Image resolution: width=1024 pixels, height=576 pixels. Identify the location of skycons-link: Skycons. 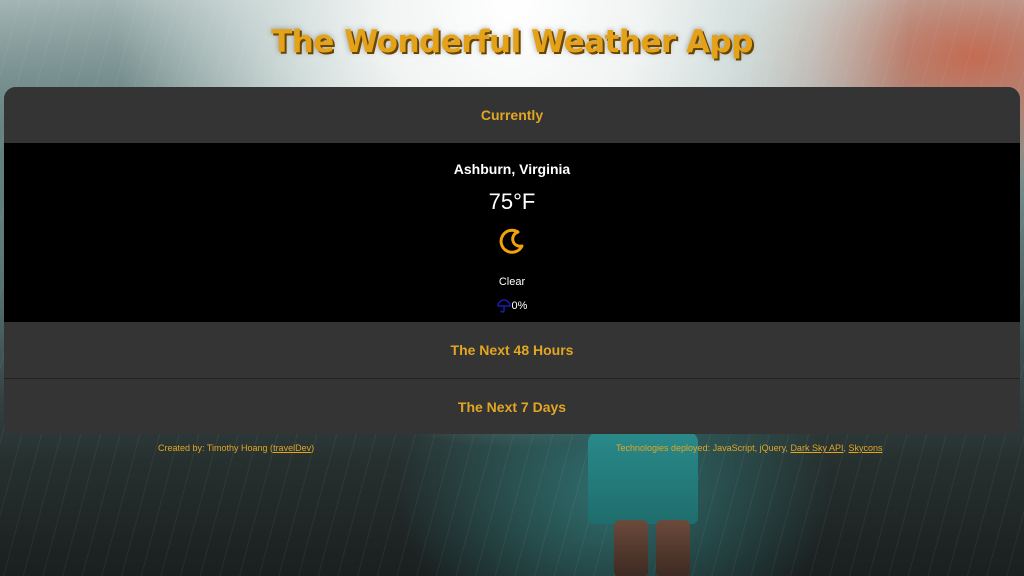
(865, 448).